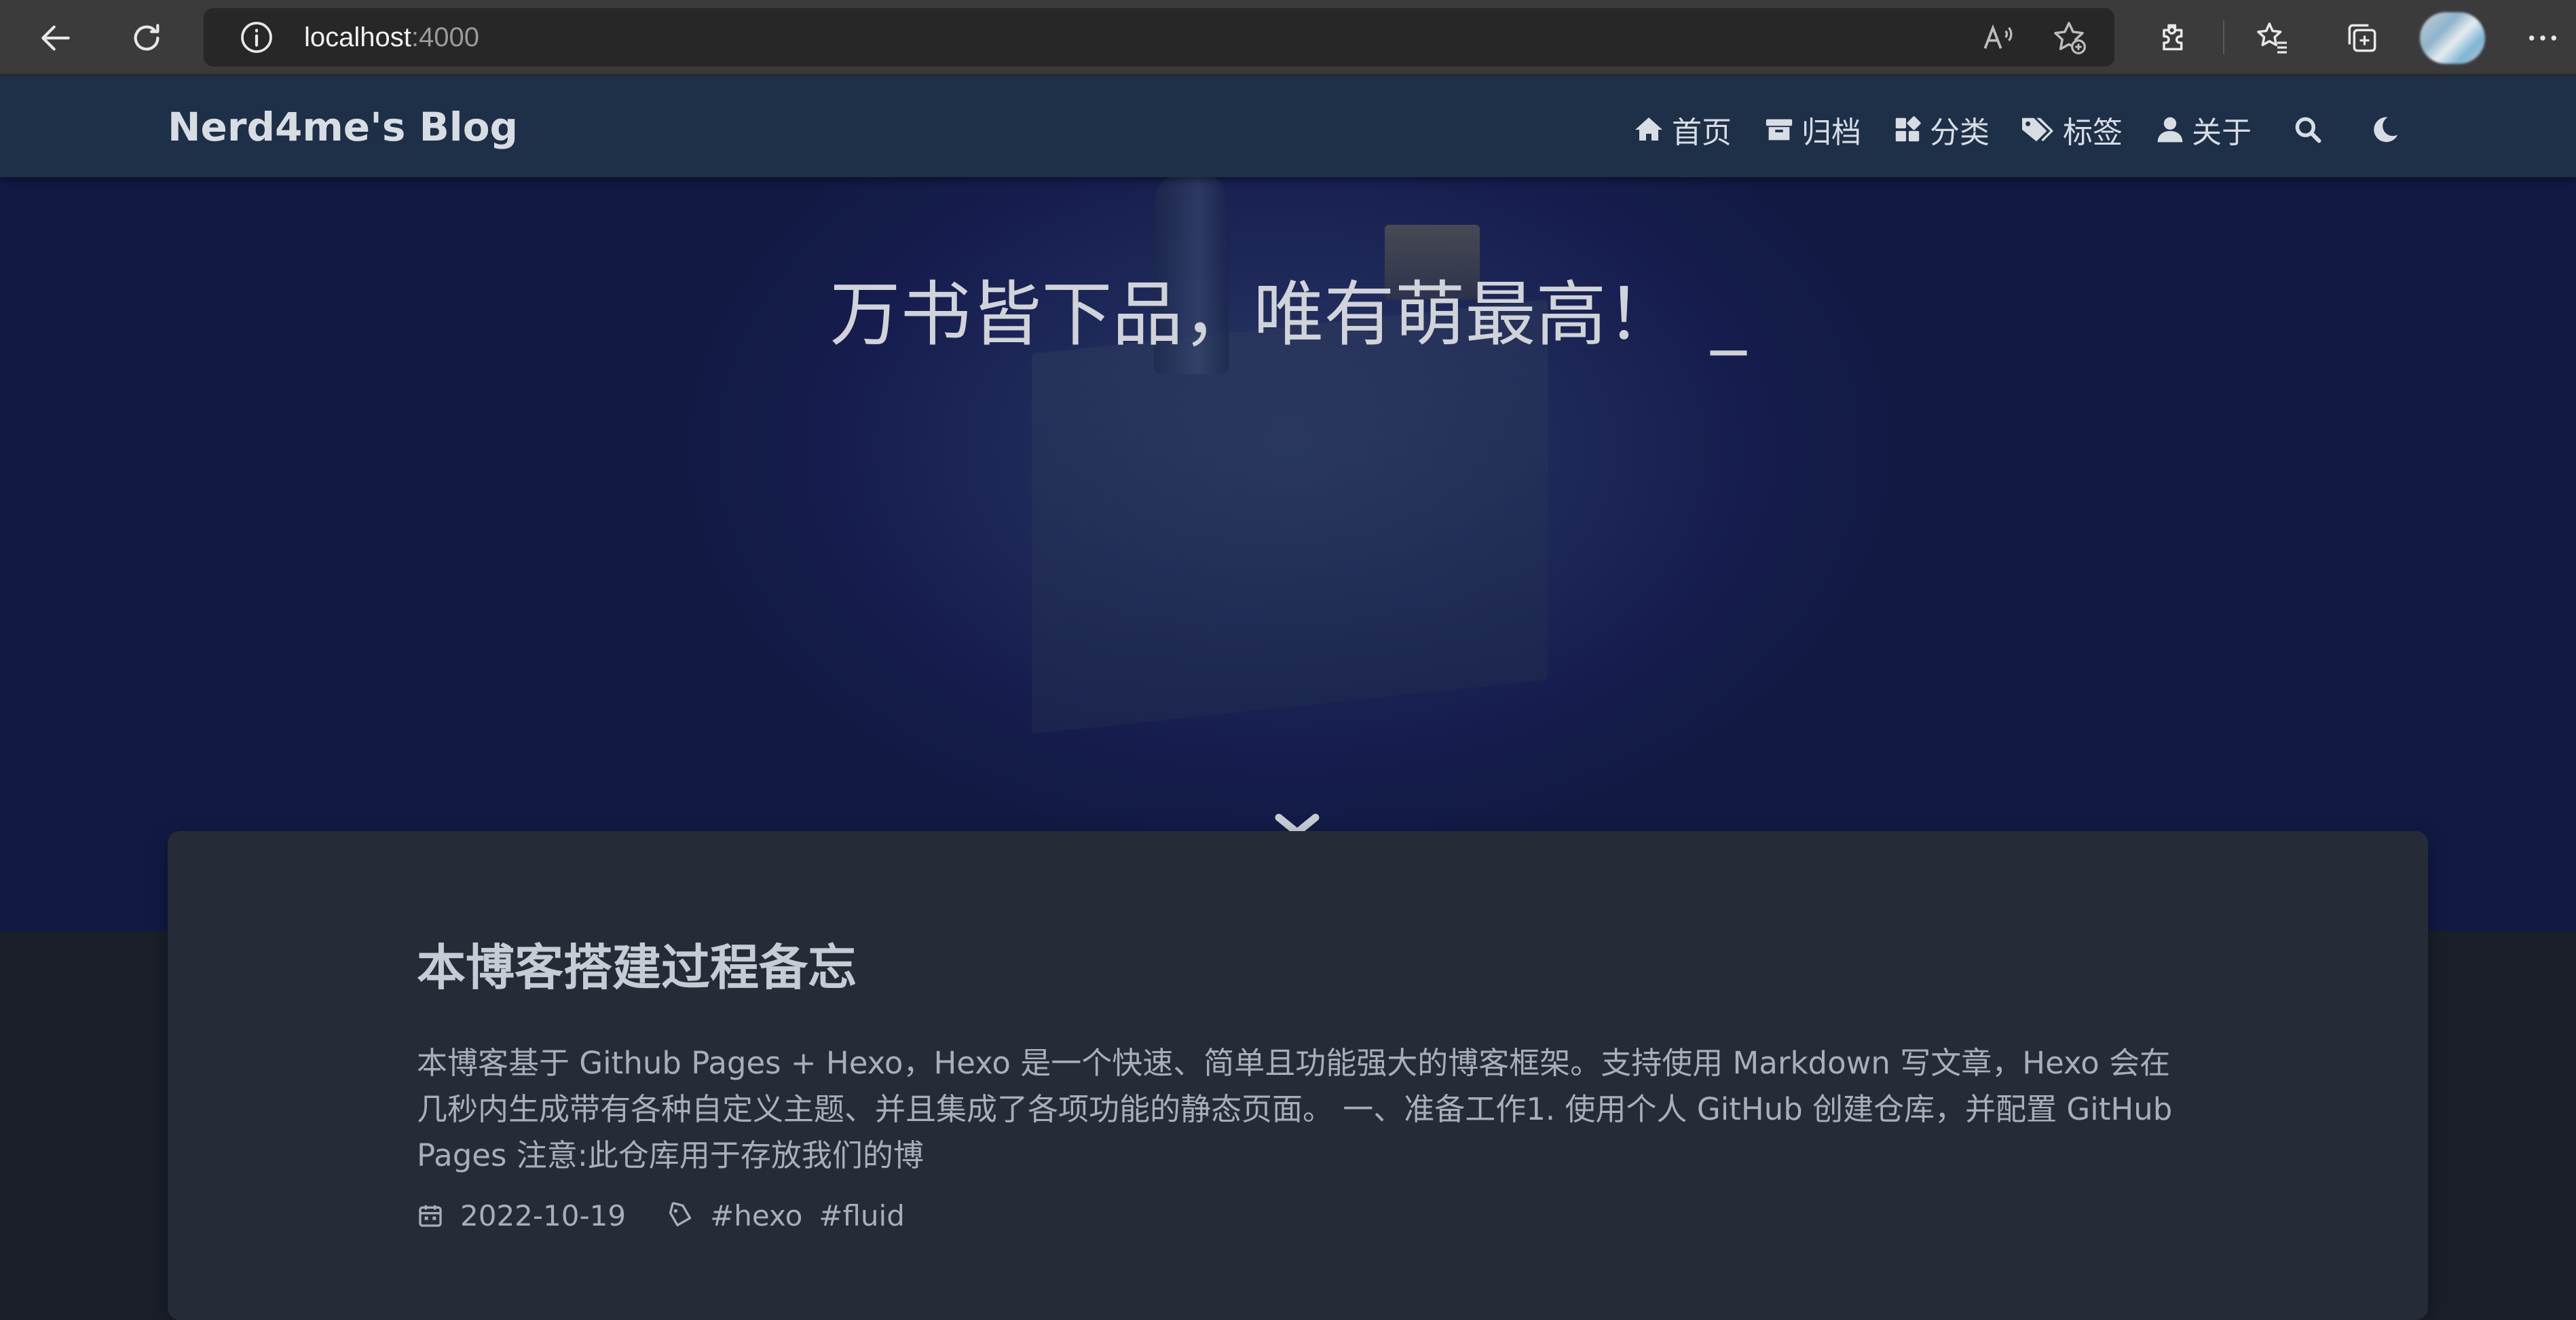  I want to click on nav-tags-label: 标签, so click(2093, 132).